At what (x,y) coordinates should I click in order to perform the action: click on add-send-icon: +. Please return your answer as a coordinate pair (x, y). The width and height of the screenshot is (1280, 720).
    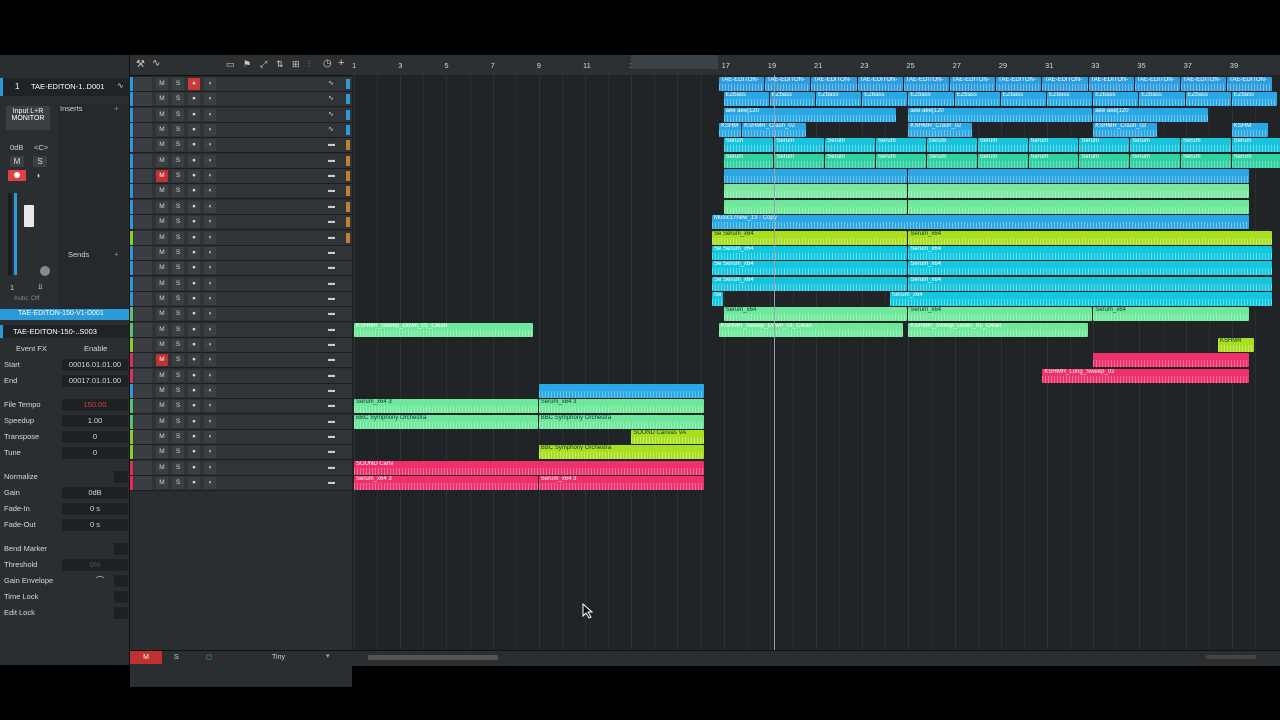
    Looking at the image, I should click on (116, 254).